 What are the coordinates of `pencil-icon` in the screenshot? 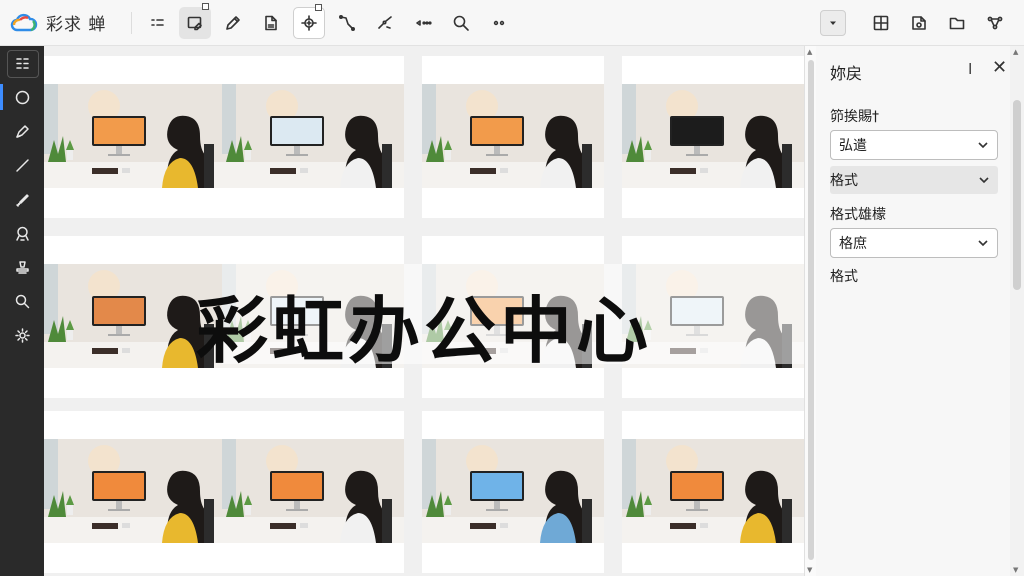 It's located at (233, 22).